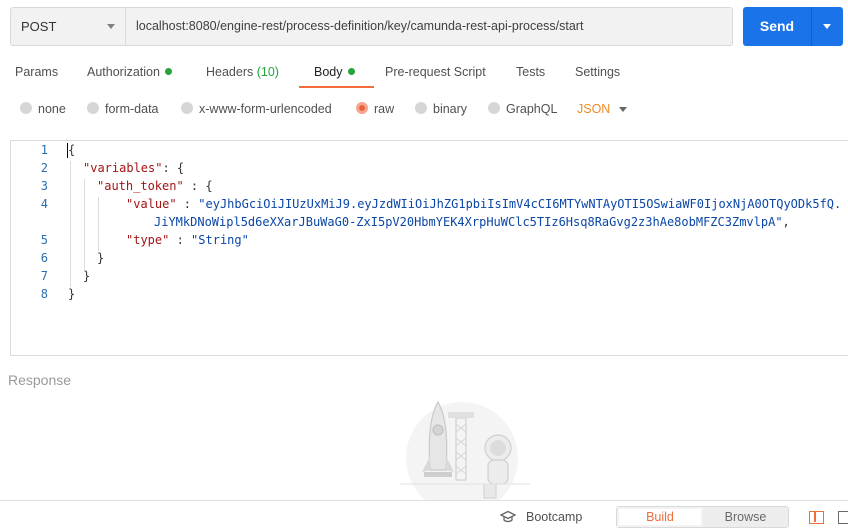 The image size is (848, 530). What do you see at coordinates (362, 108) in the screenshot?
I see `radio-raw` at bounding box center [362, 108].